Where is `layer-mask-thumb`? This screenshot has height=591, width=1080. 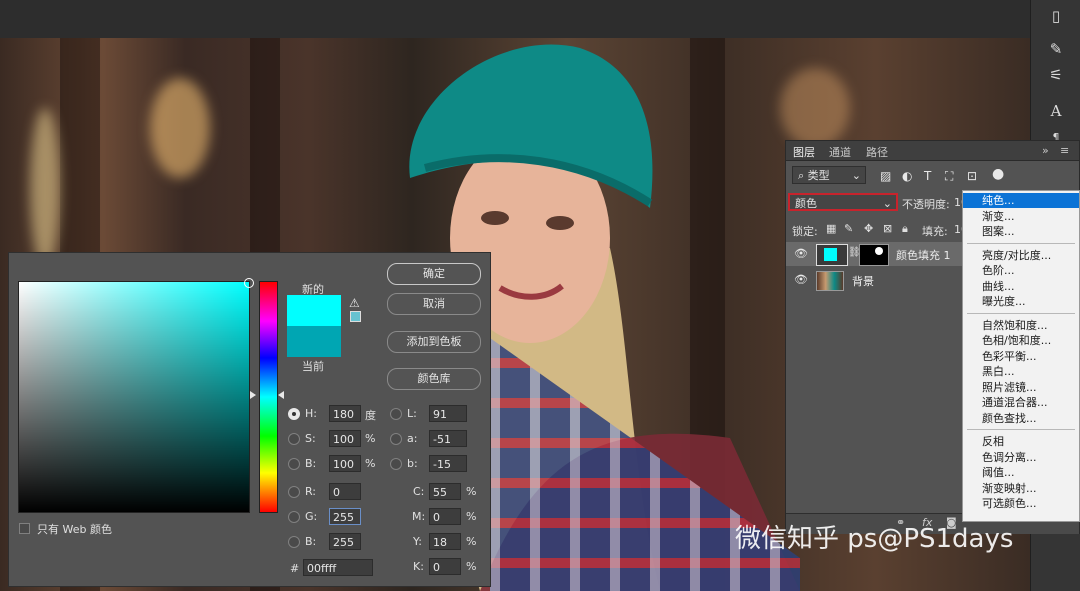
layer-mask-thumb is located at coordinates (874, 255).